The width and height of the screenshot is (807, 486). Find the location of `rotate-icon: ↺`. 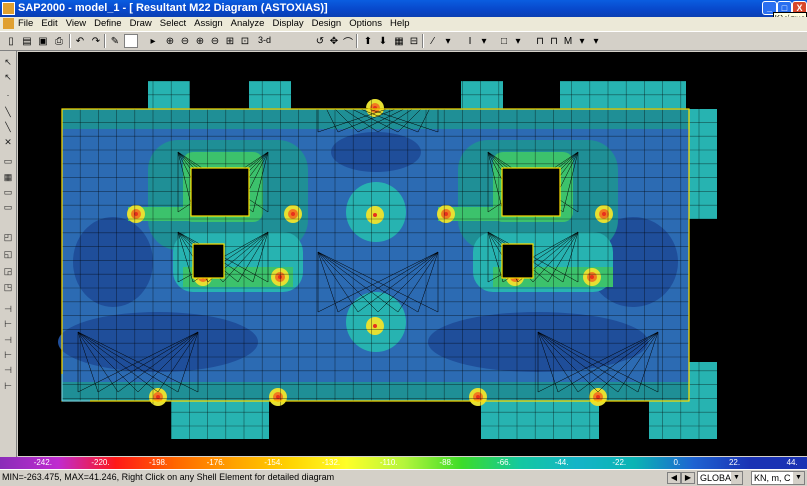

rotate-icon: ↺ is located at coordinates (320, 41).